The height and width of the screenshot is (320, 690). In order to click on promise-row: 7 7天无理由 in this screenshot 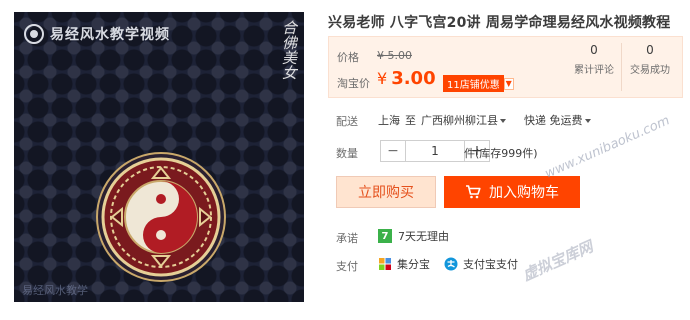, I will do `click(413, 236)`.